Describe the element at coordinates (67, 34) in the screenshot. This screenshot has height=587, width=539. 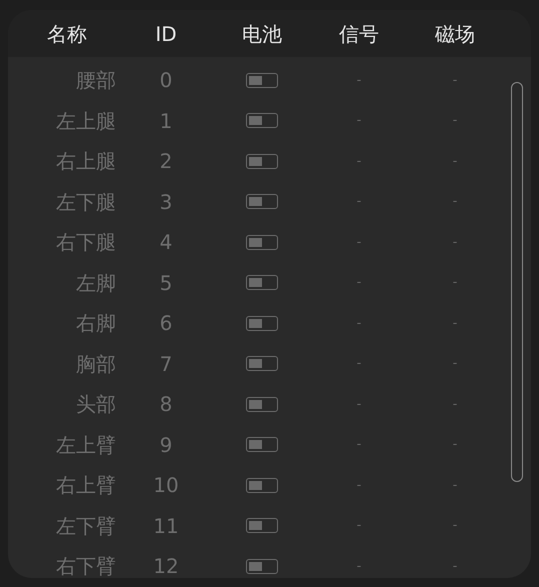
I see `column-header: 名称` at that location.